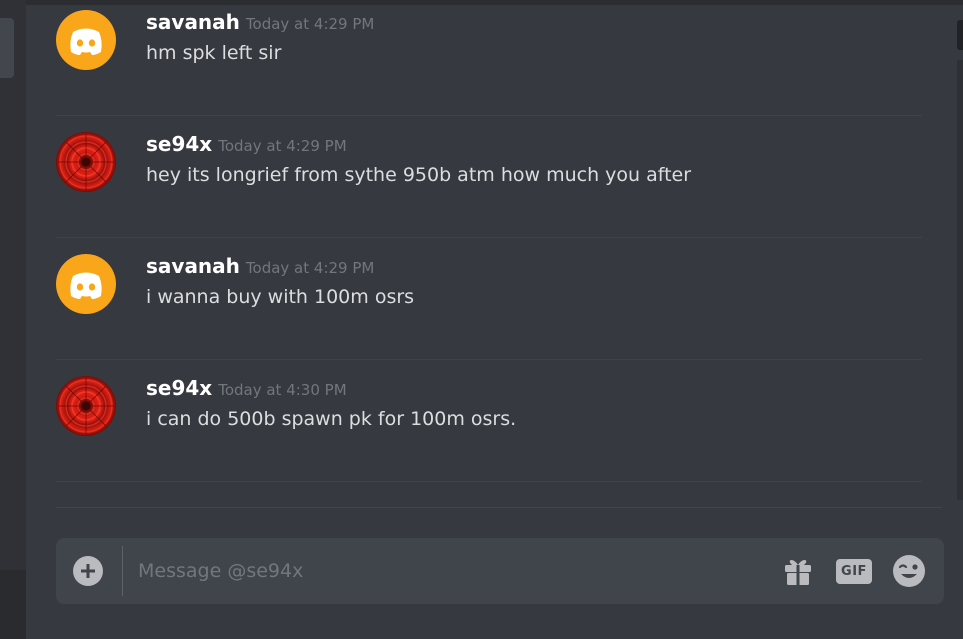 This screenshot has width=963, height=639. I want to click on message-composer: GIF, so click(500, 571).